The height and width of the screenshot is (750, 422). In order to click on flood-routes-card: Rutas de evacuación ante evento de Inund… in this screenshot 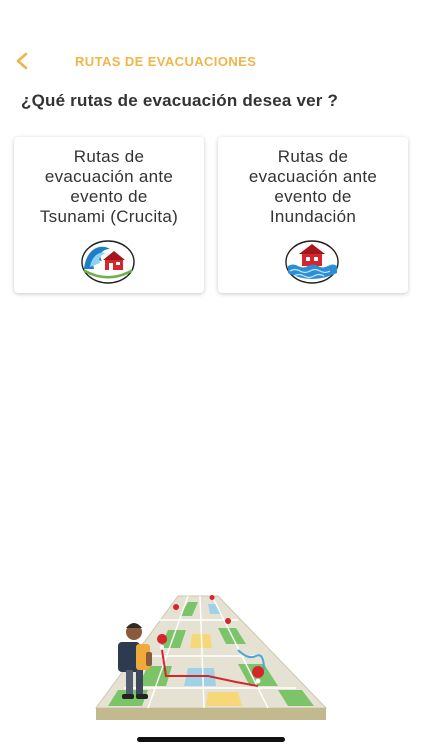, I will do `click(313, 215)`.